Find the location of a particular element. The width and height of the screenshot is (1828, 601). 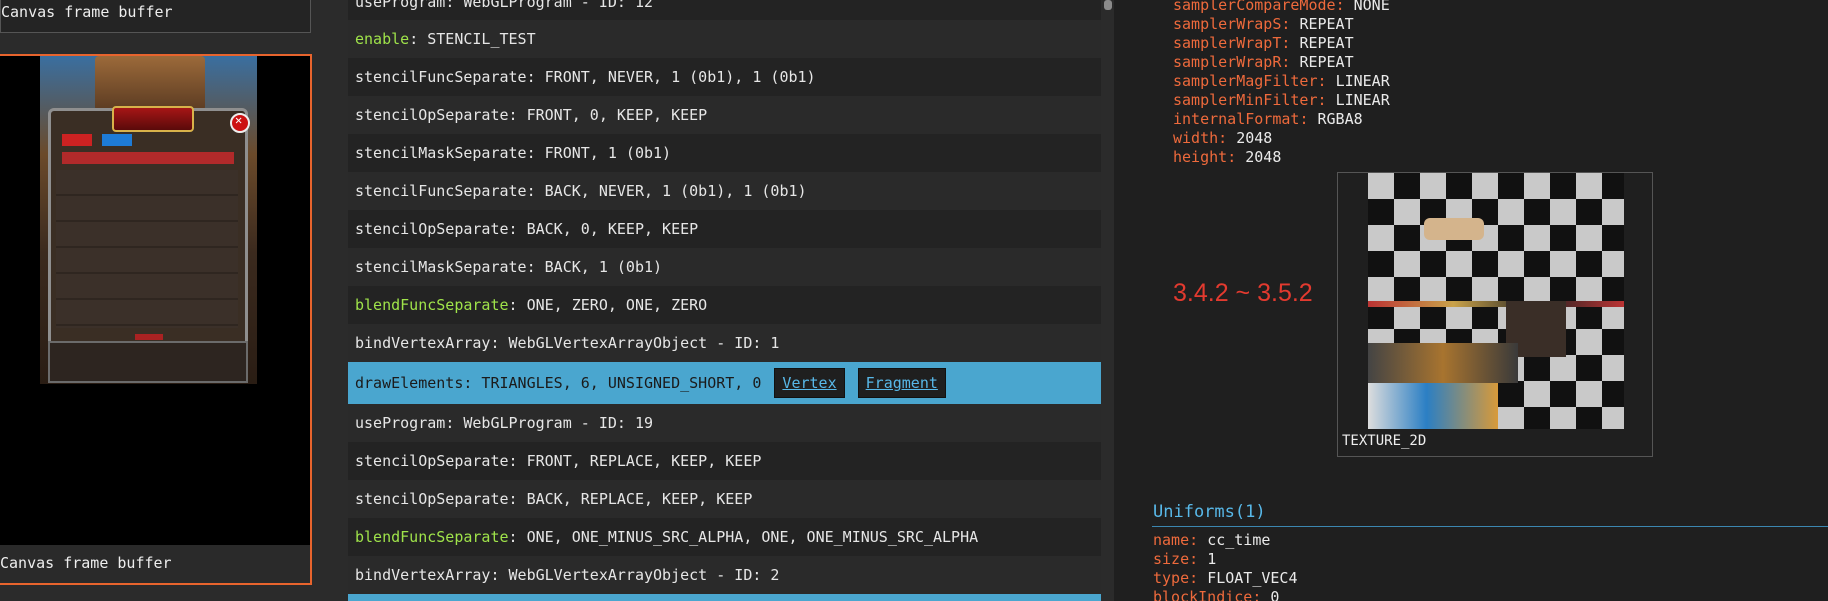

game-dialog-title is located at coordinates (153, 119).